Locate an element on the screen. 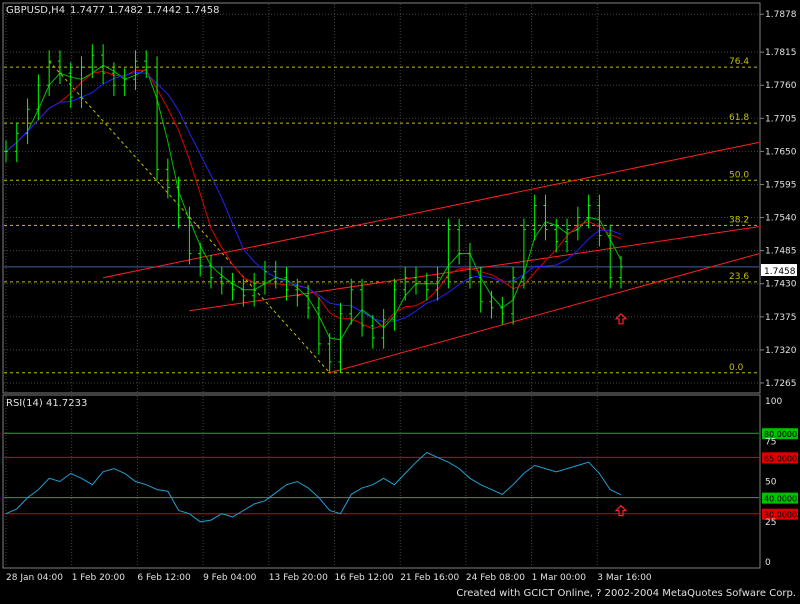 The height and width of the screenshot is (604, 800). price-tick-label: 1.7760 is located at coordinates (781, 86).